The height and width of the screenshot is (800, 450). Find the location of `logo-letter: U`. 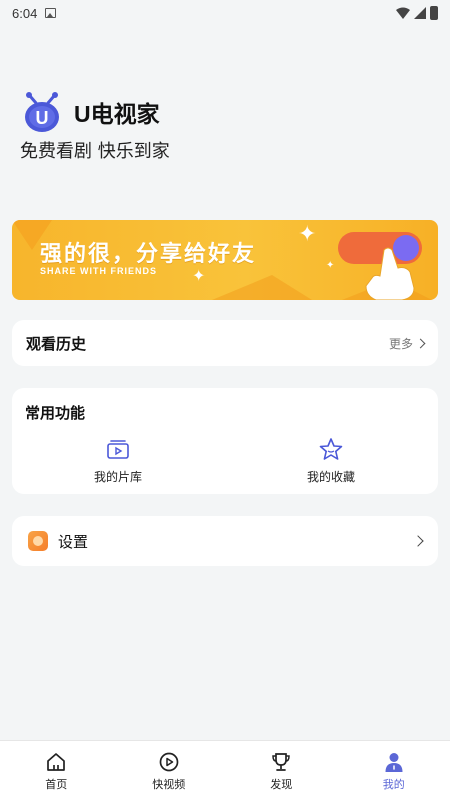

logo-letter: U is located at coordinates (42, 118).